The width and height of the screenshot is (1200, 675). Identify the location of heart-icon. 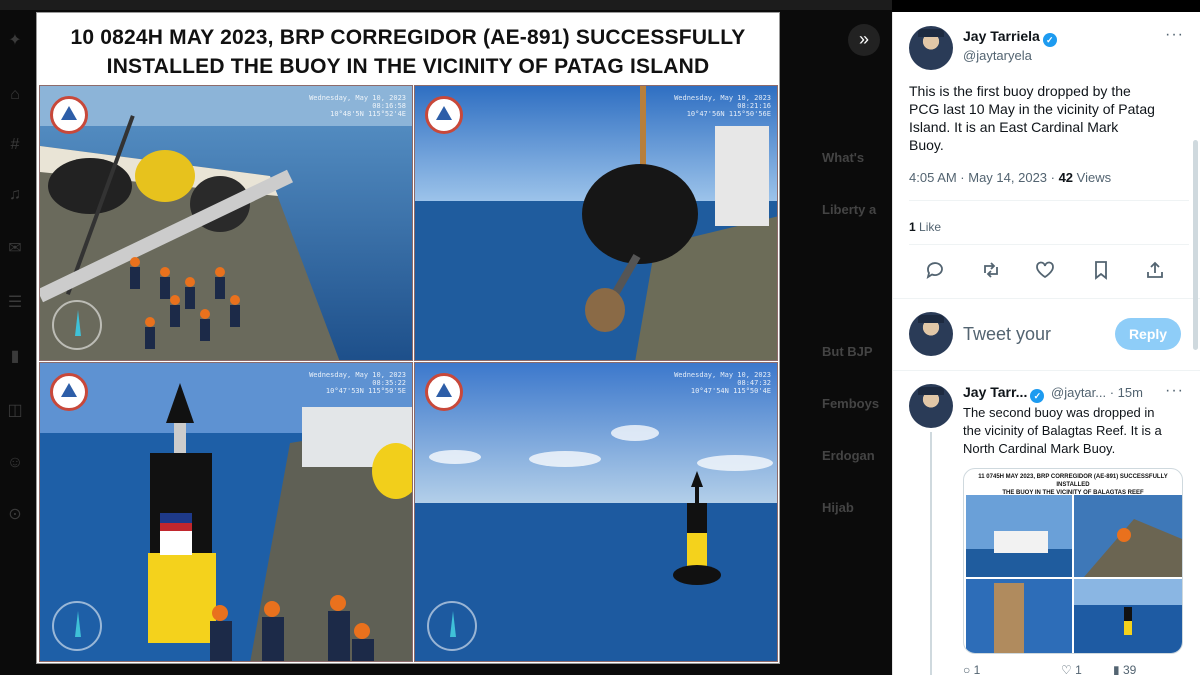
(1045, 270).